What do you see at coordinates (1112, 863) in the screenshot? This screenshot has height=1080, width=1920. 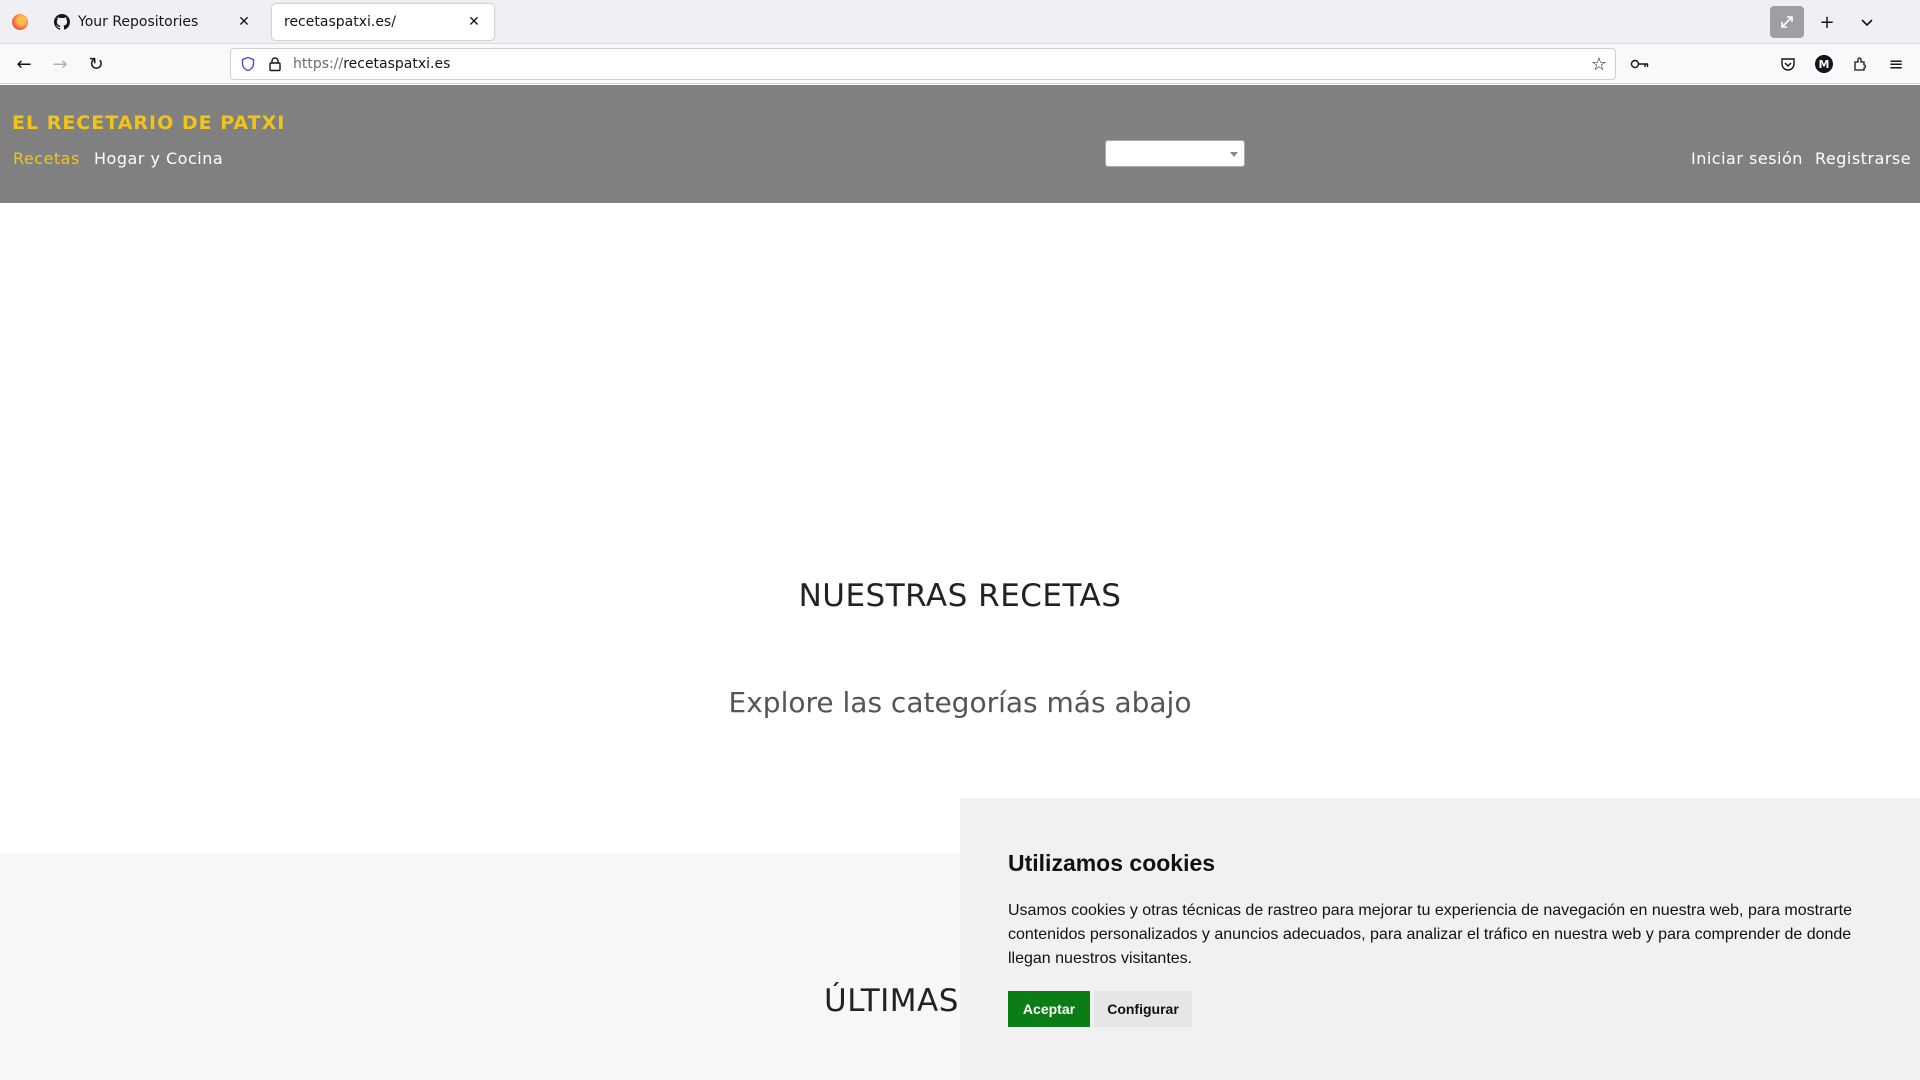 I see `cookie-title: Utilizamos cookies` at bounding box center [1112, 863].